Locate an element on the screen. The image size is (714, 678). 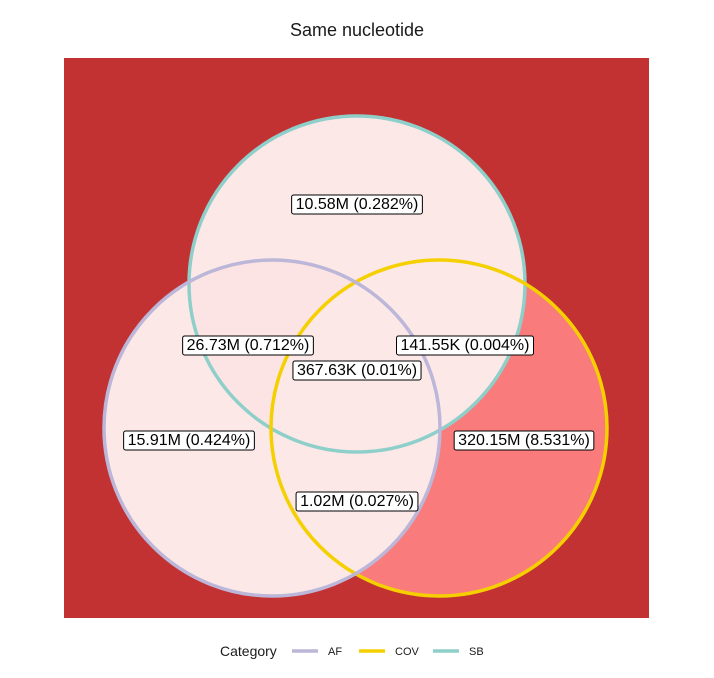
region-value-text: 15.91M (0.424%) is located at coordinates (189, 440).